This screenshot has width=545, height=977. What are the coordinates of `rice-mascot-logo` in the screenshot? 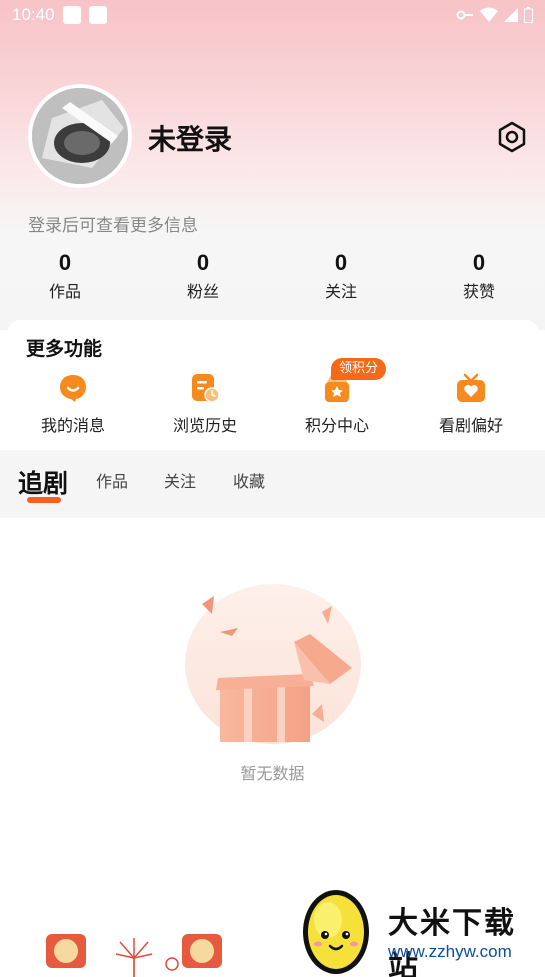 It's located at (336, 932).